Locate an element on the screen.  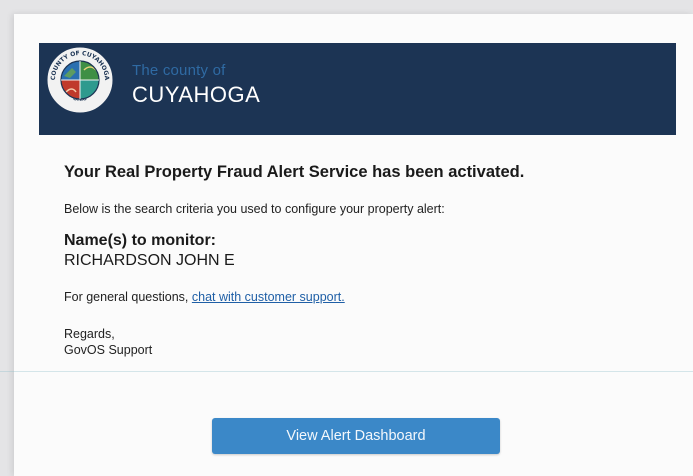
monitor-value: RICHARDSON JOHN E is located at coordinates (149, 260).